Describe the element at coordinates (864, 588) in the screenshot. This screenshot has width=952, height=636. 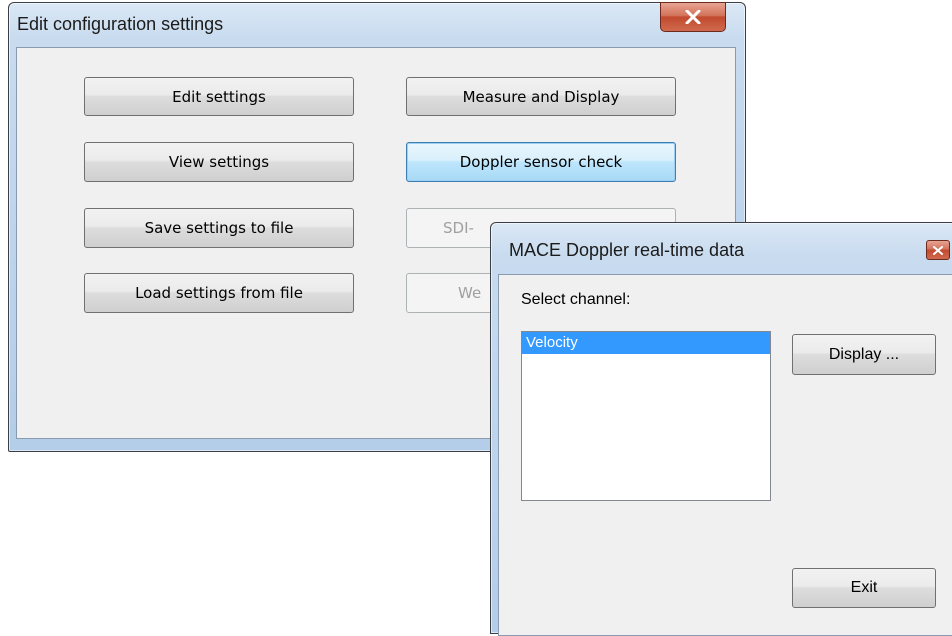
I see `exit-button: Exit` at that location.